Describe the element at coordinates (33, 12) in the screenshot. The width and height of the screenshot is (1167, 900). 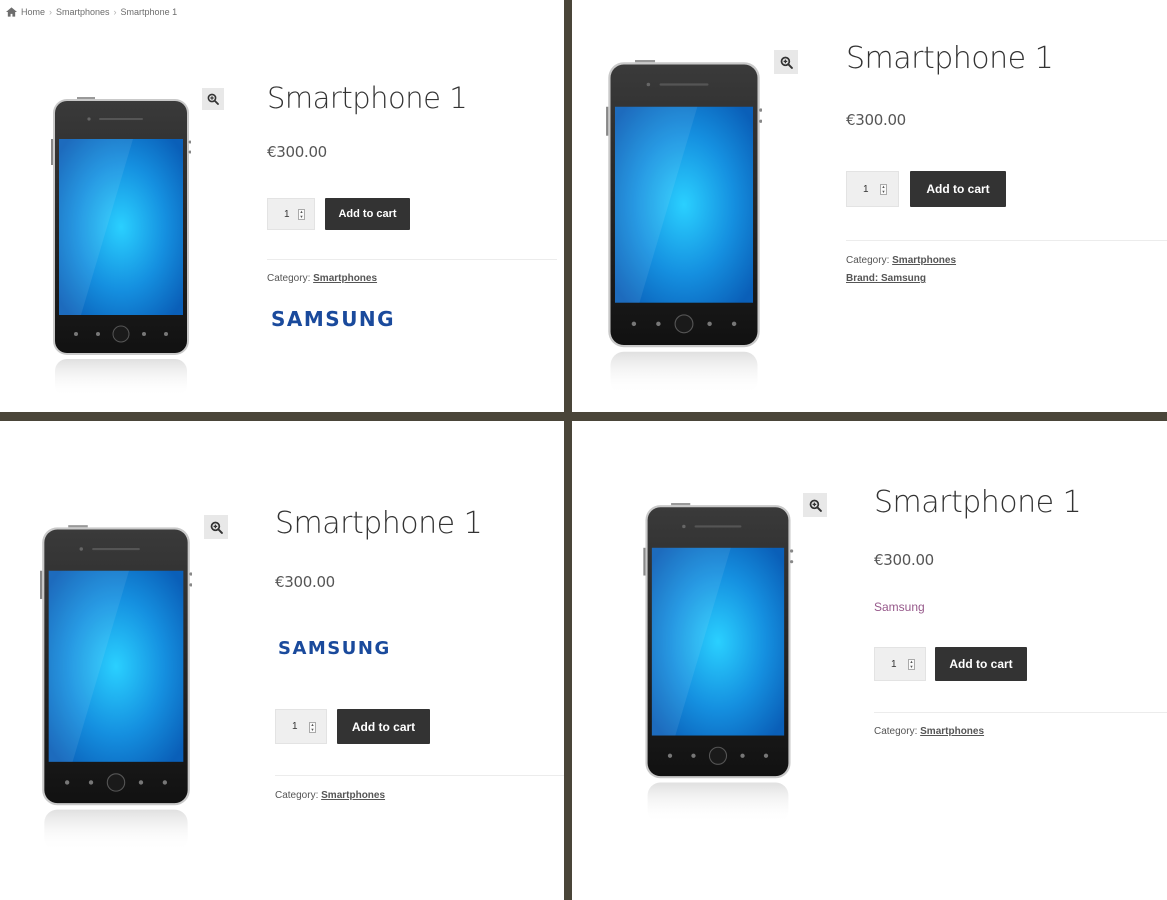
I see `breadcrumb-home-link: Home` at that location.